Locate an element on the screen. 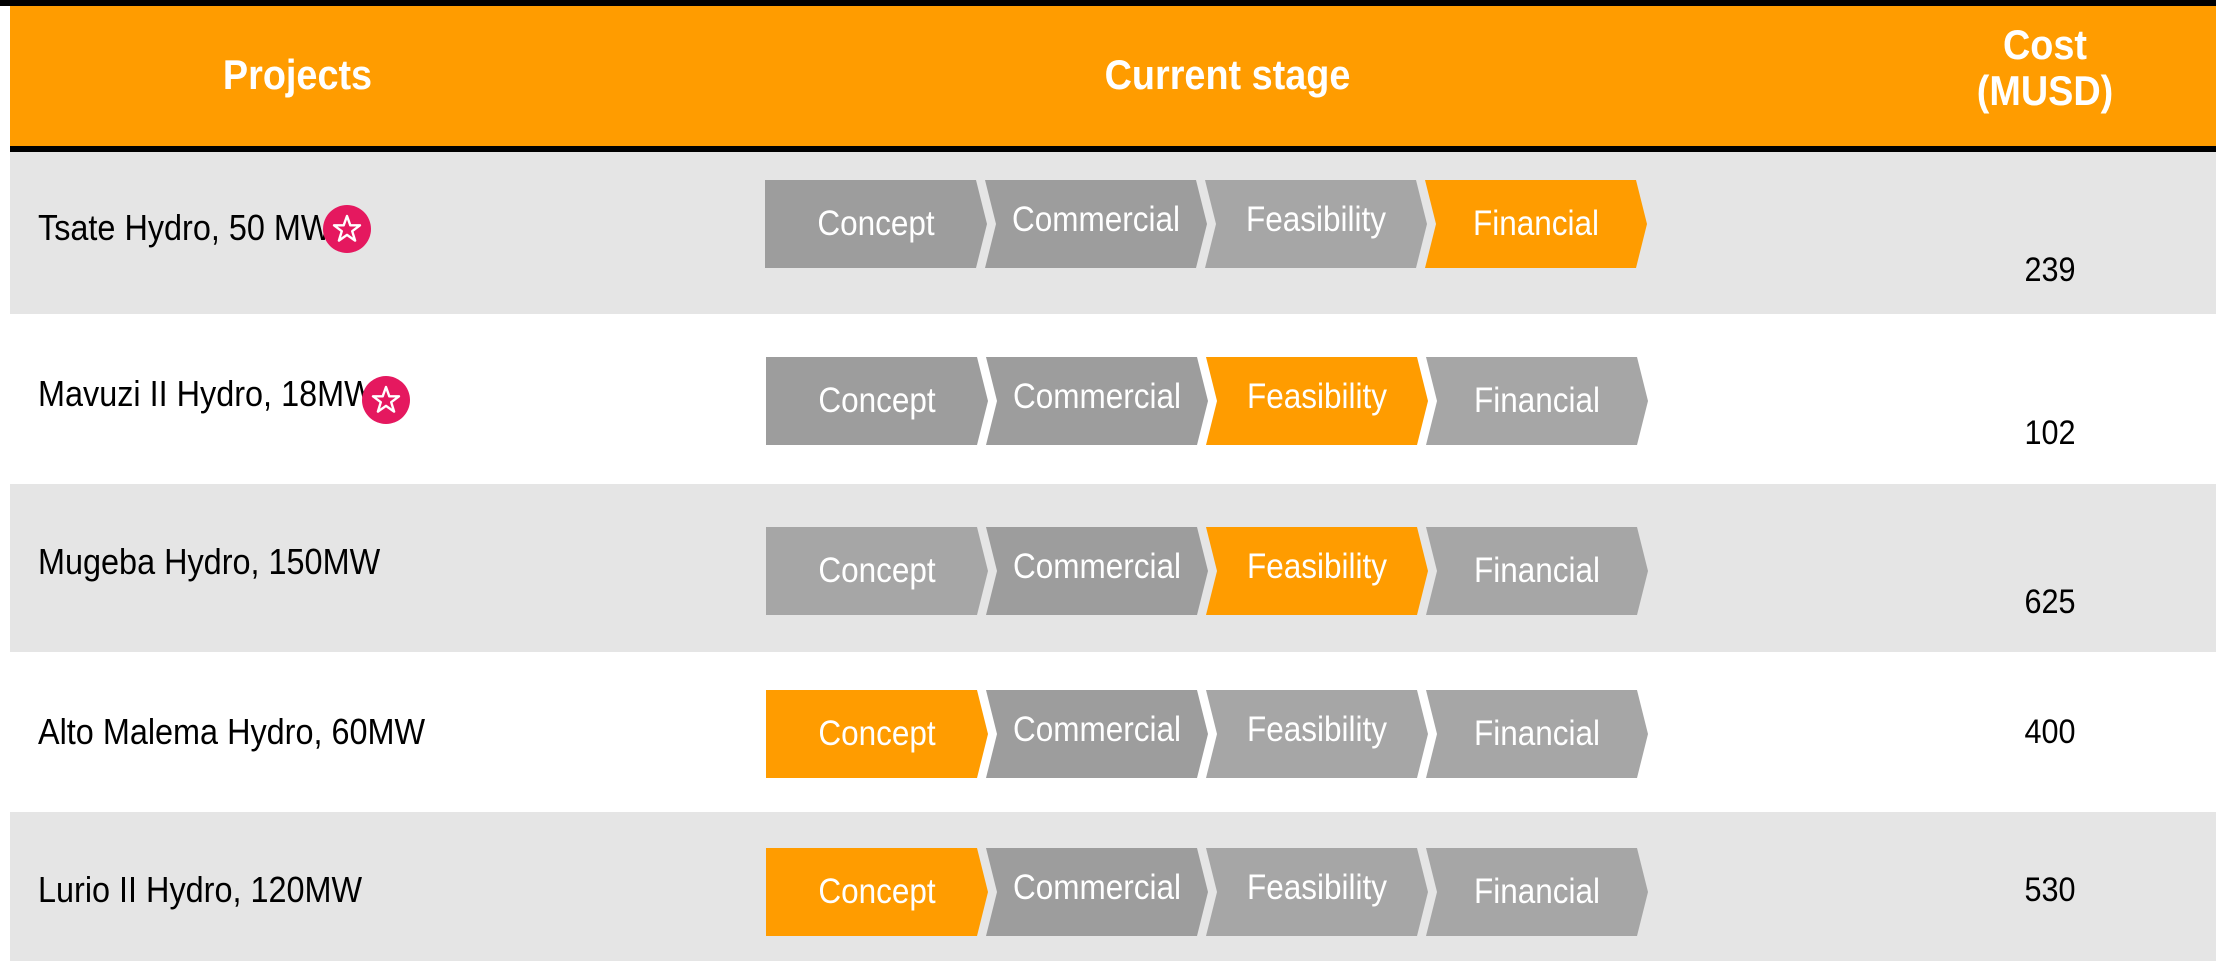 The image size is (2216, 961). project-cost: 530 is located at coordinates (2050, 890).